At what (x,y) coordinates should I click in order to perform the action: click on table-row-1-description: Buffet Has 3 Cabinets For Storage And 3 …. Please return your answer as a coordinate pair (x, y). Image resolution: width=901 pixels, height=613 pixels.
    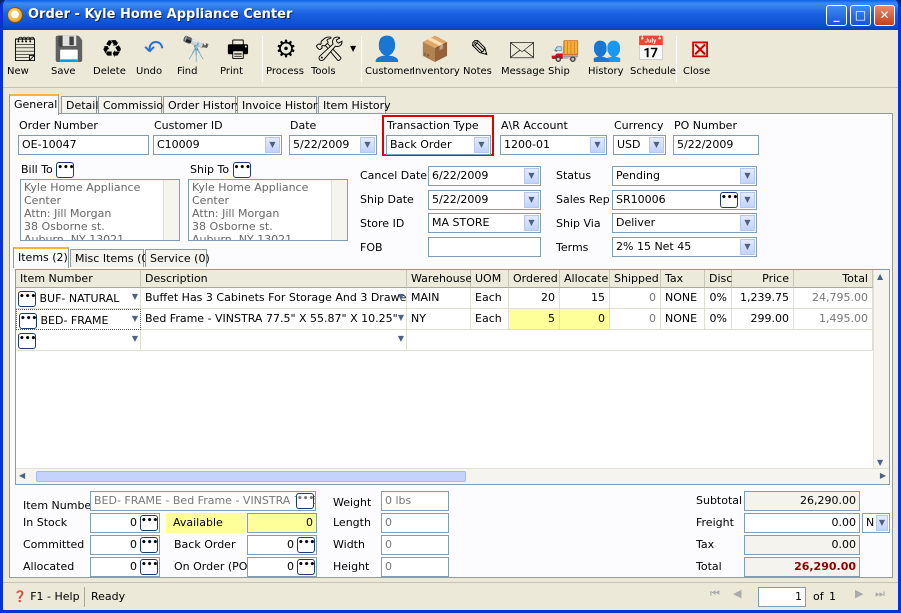
    Looking at the image, I should click on (274, 298).